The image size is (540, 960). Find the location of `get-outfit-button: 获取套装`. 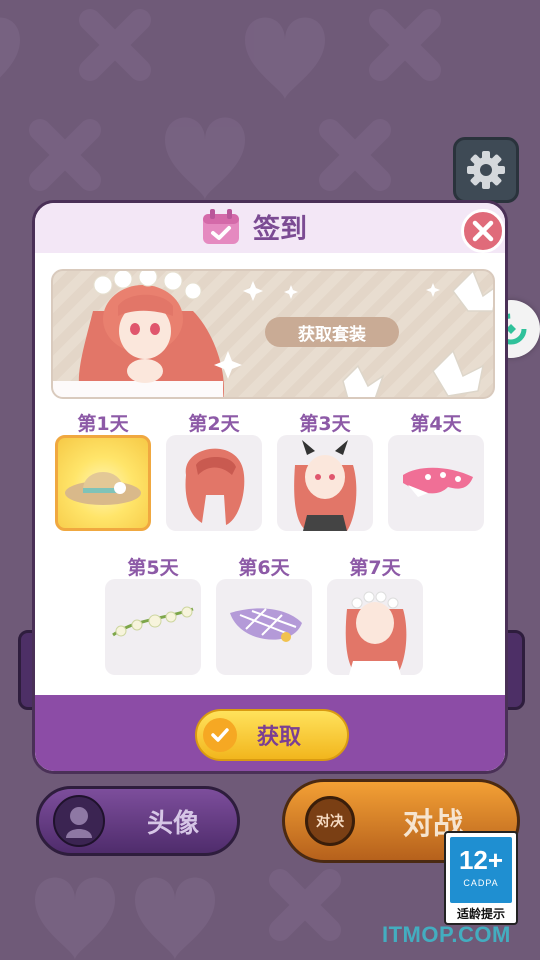

get-outfit-button: 获取套装 is located at coordinates (332, 332).